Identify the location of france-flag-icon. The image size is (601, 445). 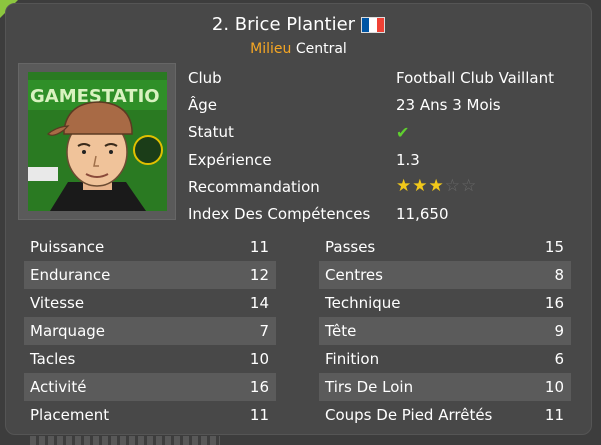
(373, 25).